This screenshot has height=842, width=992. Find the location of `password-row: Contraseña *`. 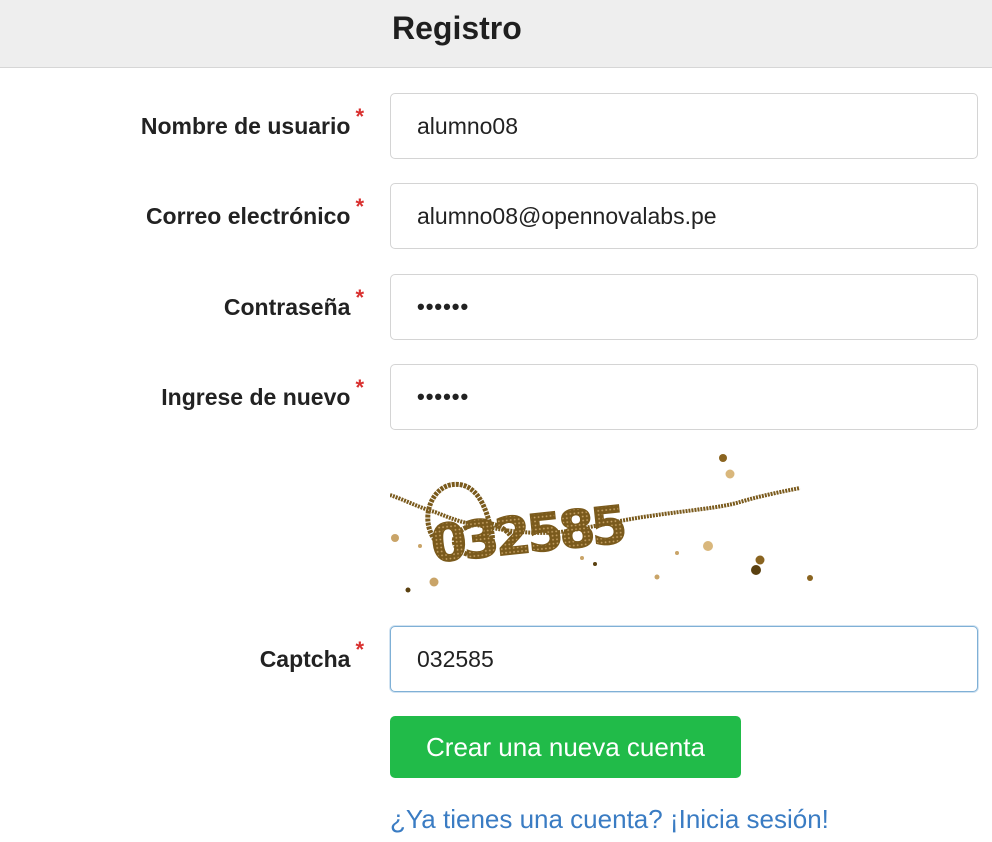

password-row: Contraseña * is located at coordinates (496, 307).